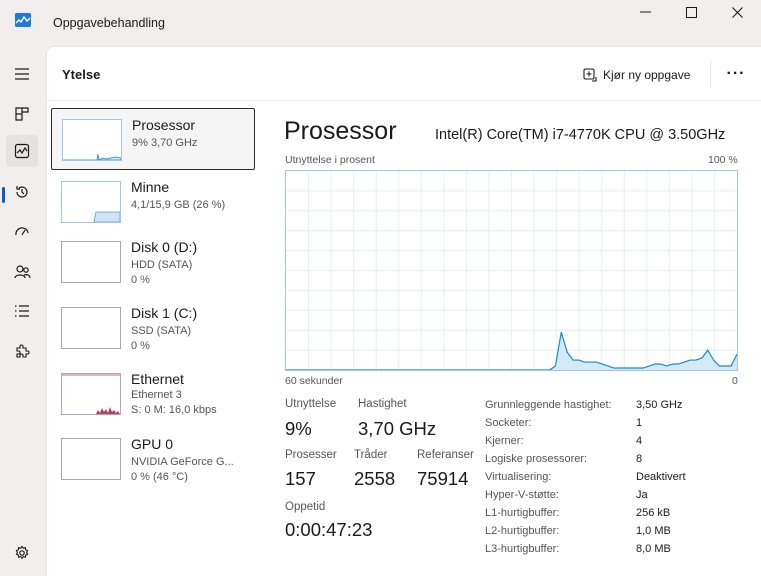  What do you see at coordinates (340, 131) in the screenshot?
I see `detail-title: Prosessor` at bounding box center [340, 131].